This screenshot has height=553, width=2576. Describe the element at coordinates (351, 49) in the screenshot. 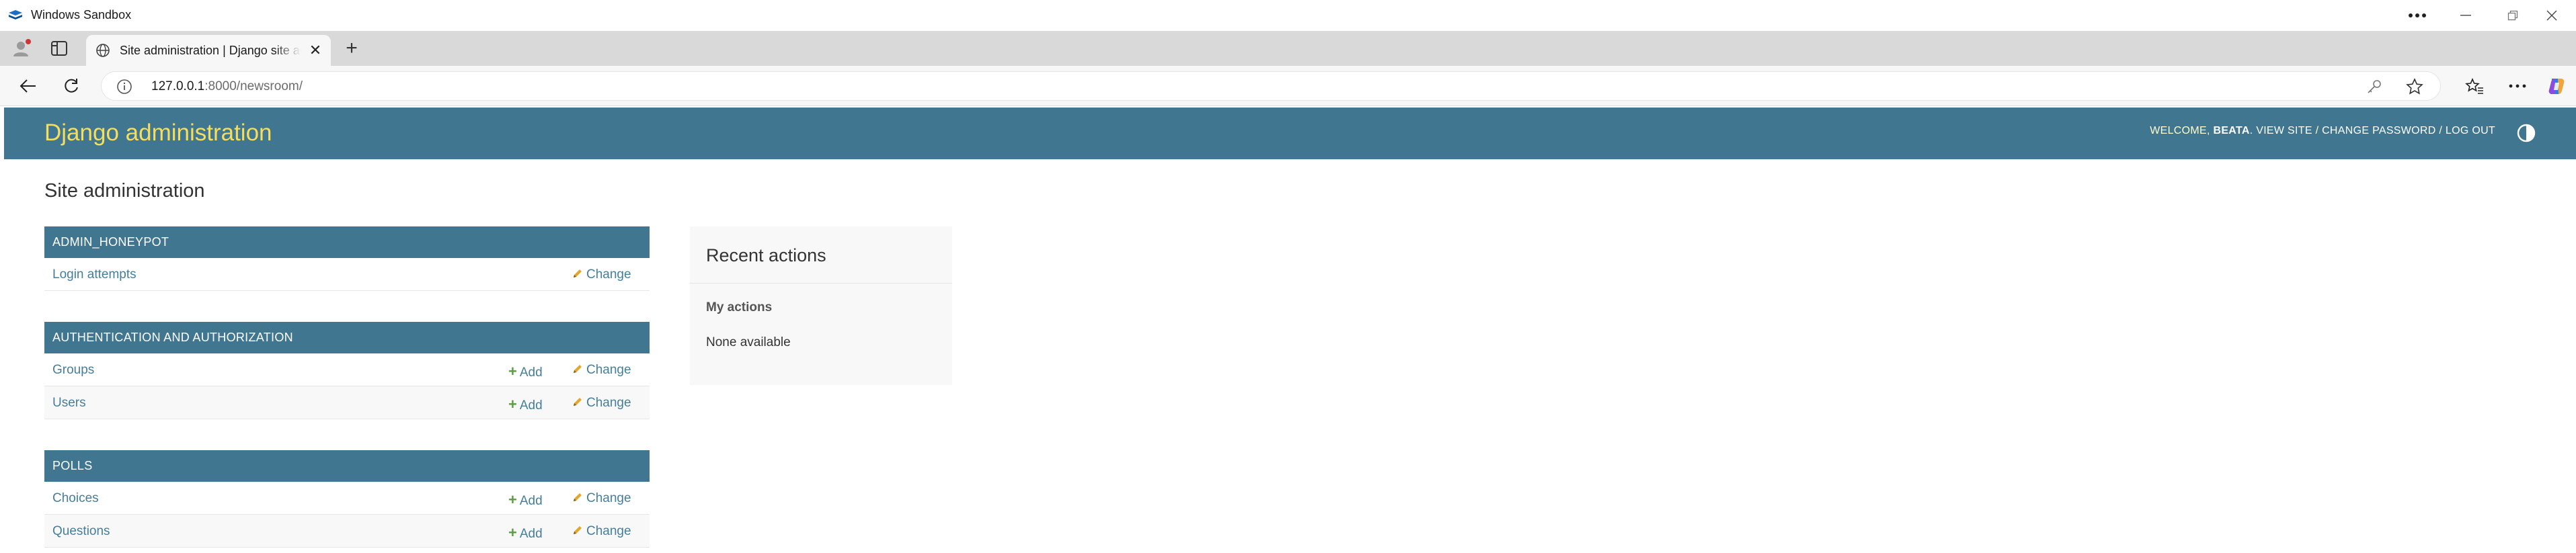

I see `new-tab-button: +` at that location.